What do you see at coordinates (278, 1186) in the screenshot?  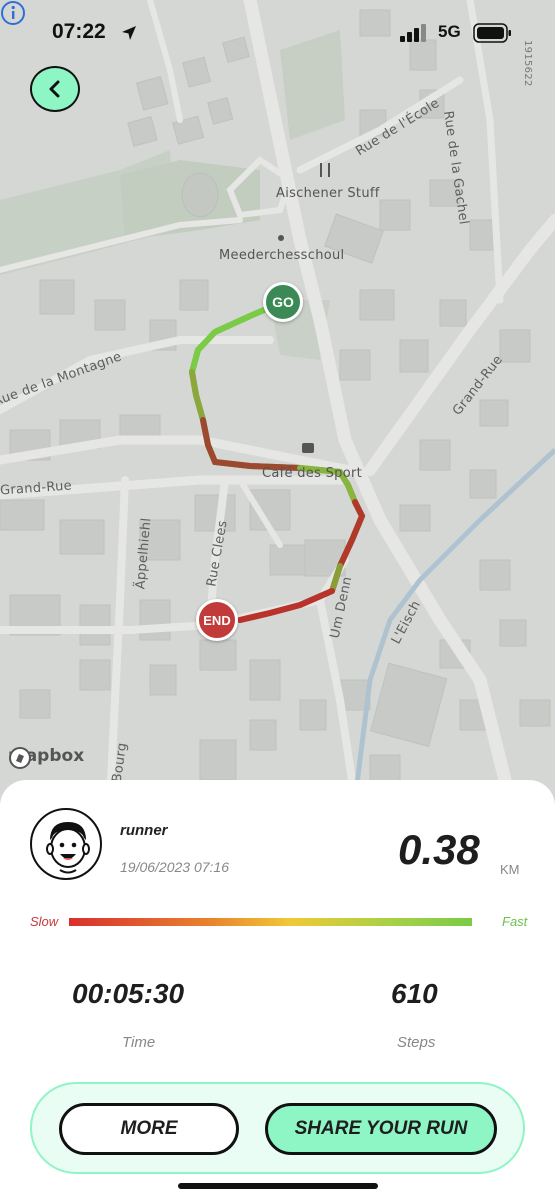 I see `home-indicator` at bounding box center [278, 1186].